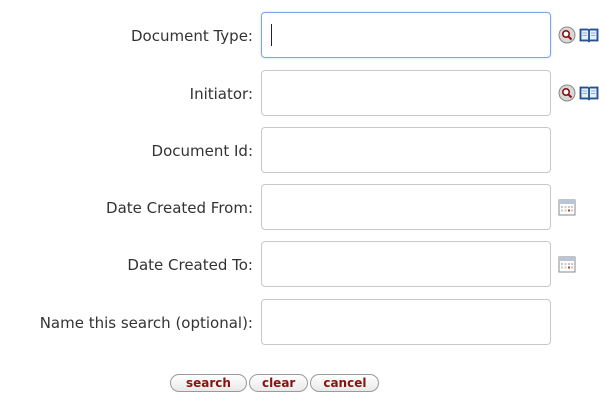 This screenshot has height=395, width=605. I want to click on date-created-to-label: Date Created To:, so click(190, 265).